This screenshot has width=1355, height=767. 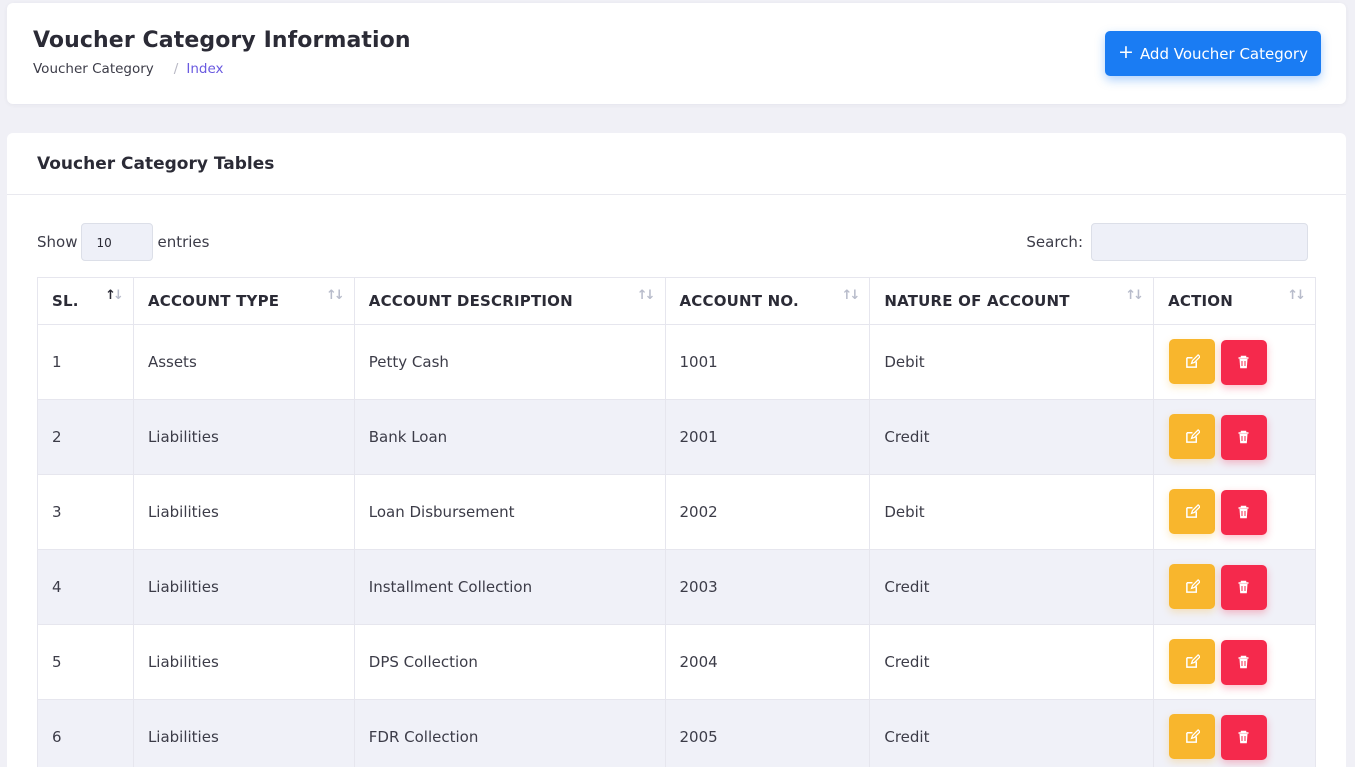 I want to click on breadcrumb-item-index: Index, so click(x=205, y=69).